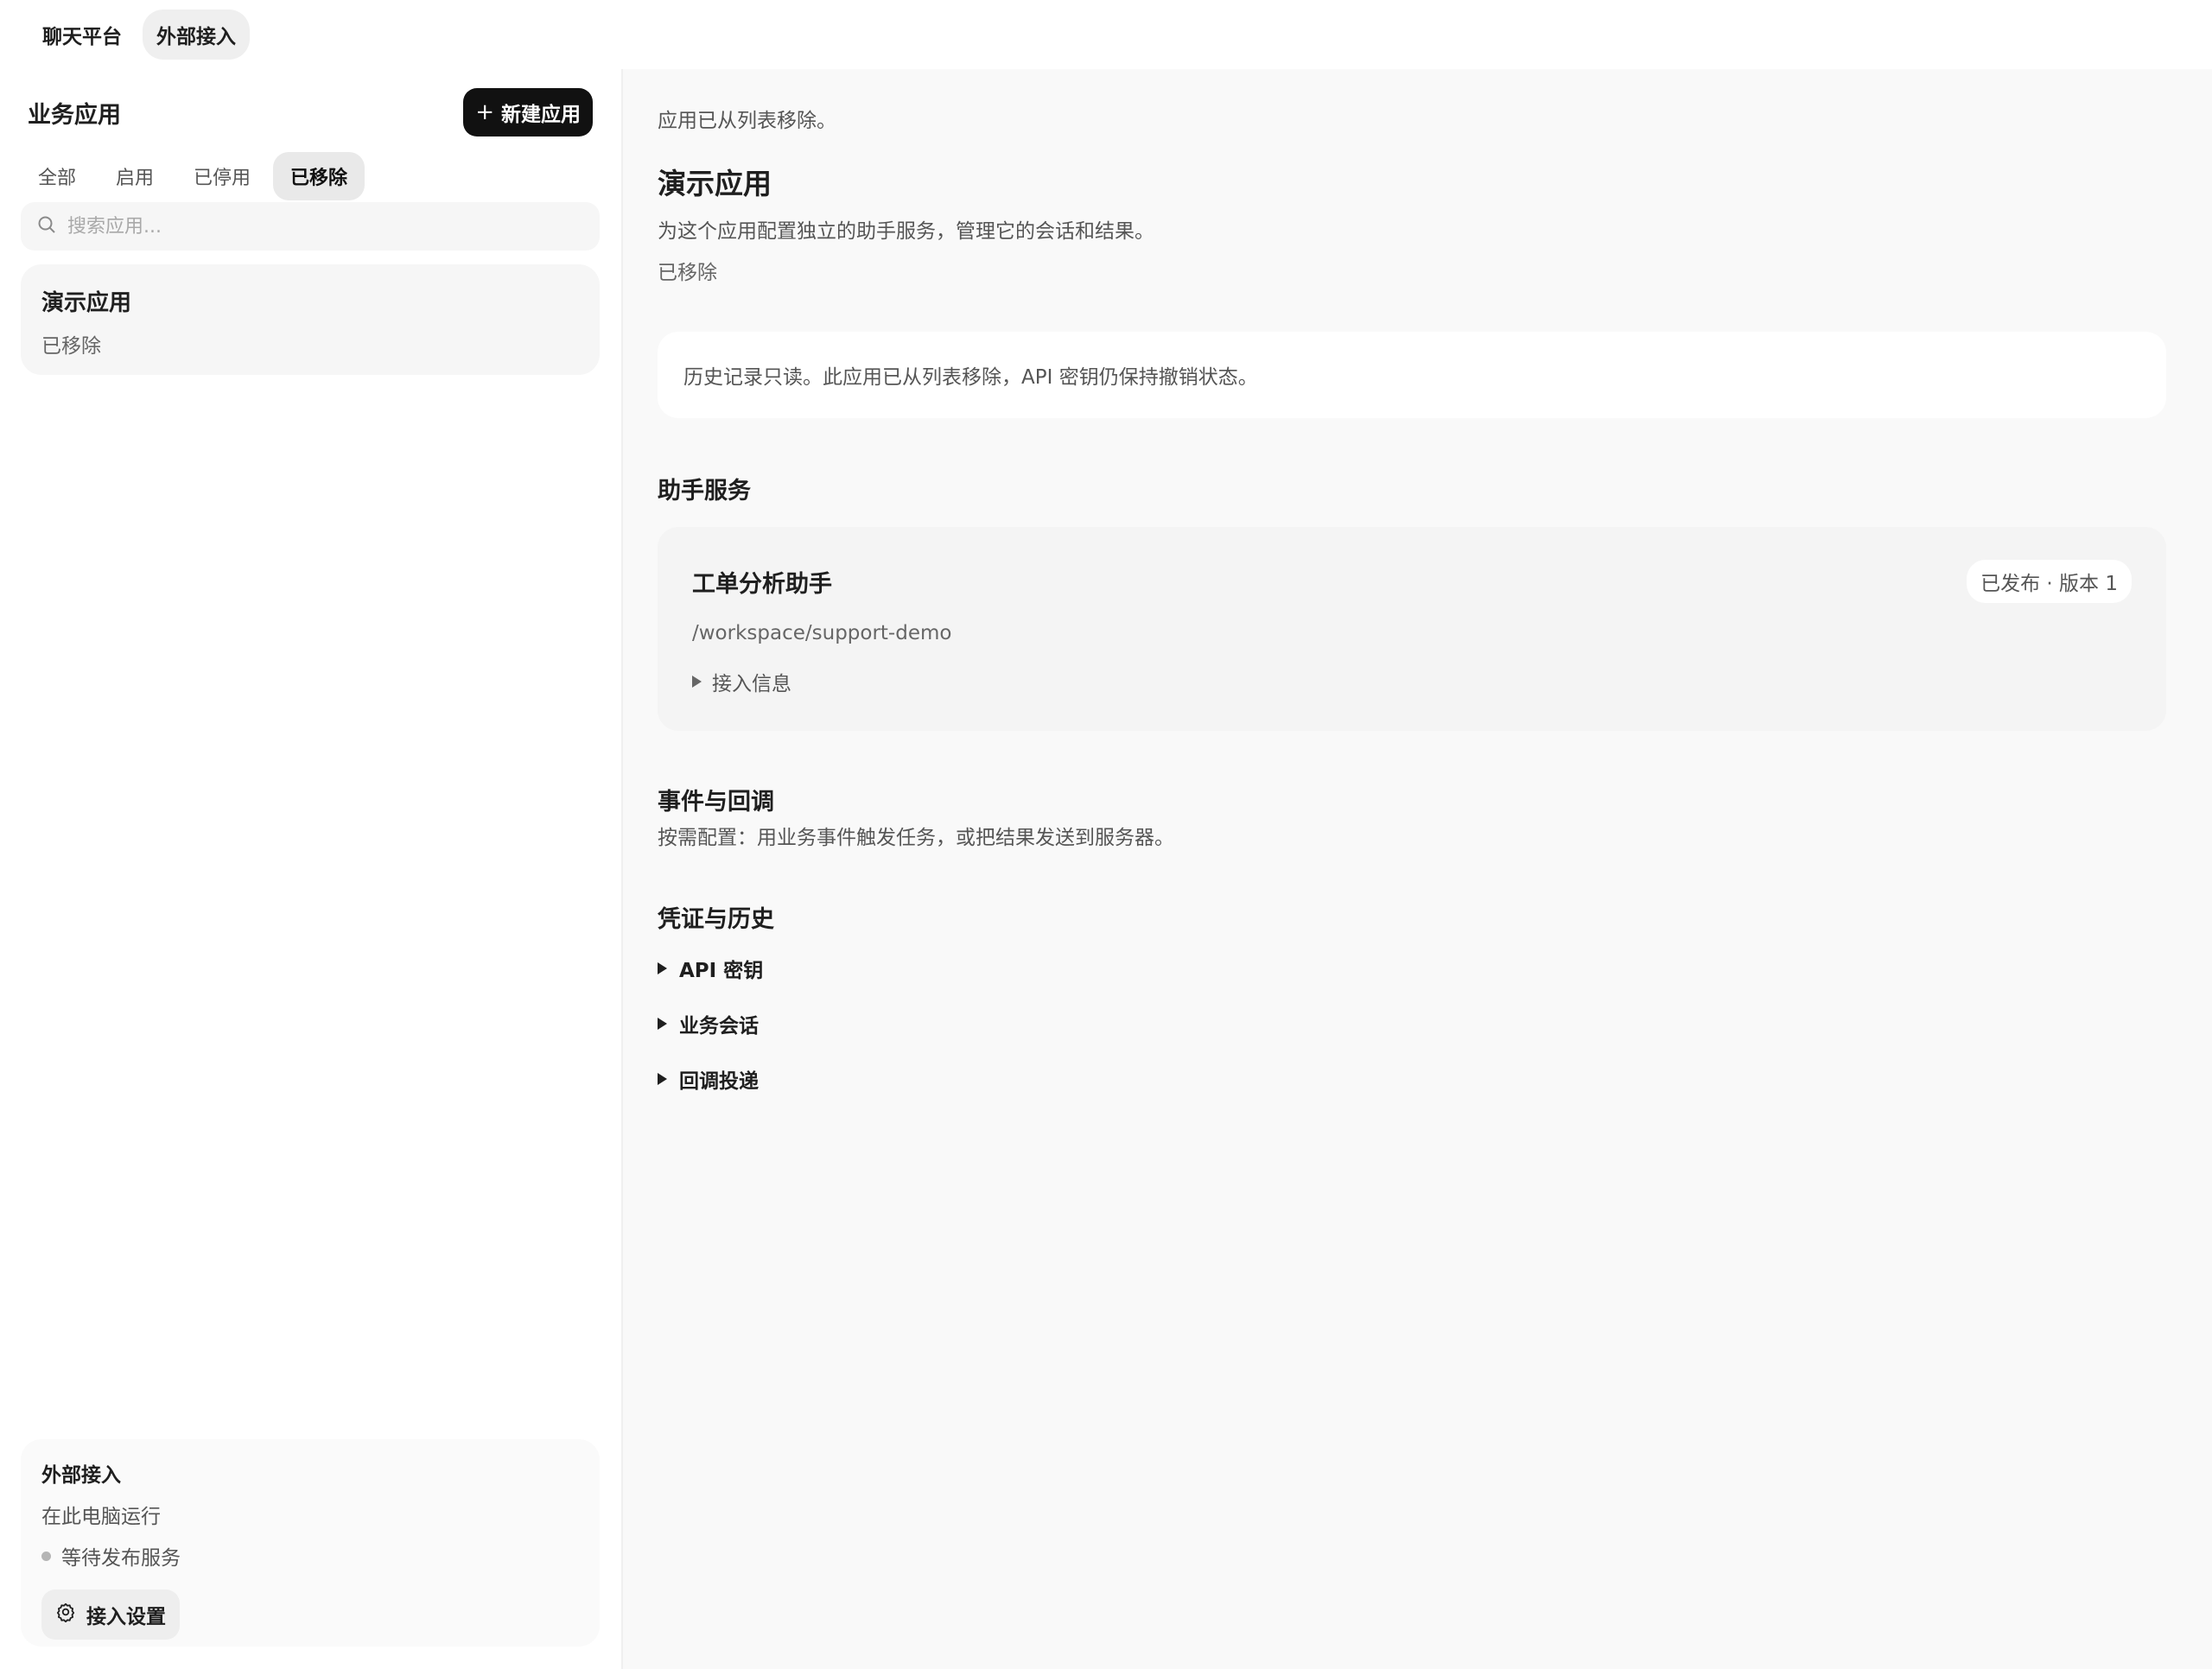 The width and height of the screenshot is (2212, 1669). I want to click on external-access-card: 外部接入 在此电脑运行 等待发布服务 接入设置, so click(310, 1543).